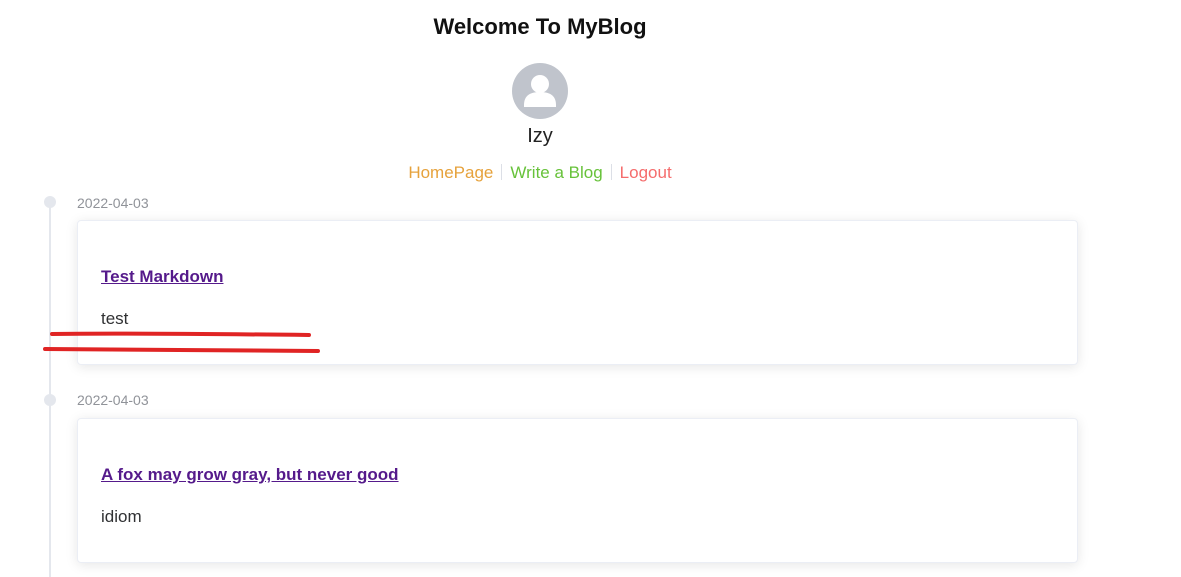 This screenshot has width=1181, height=577. Describe the element at coordinates (181, 342) in the screenshot. I see `red-annotation-underline` at that location.